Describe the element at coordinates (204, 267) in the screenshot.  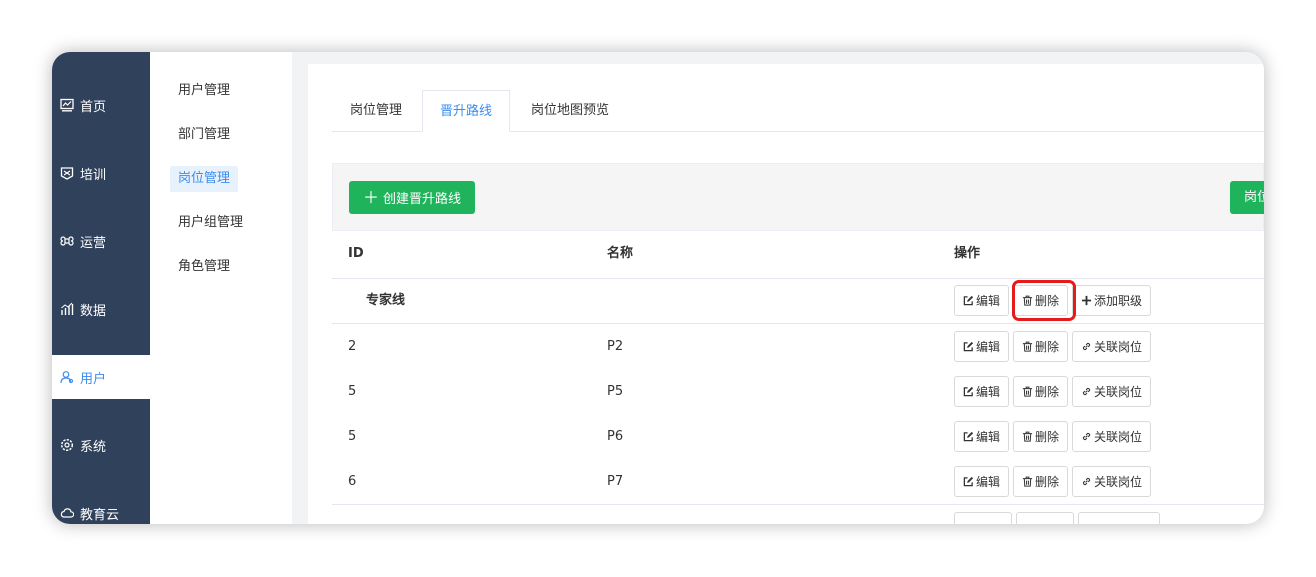
I see `subnav-item-role-management: 角色管理` at that location.